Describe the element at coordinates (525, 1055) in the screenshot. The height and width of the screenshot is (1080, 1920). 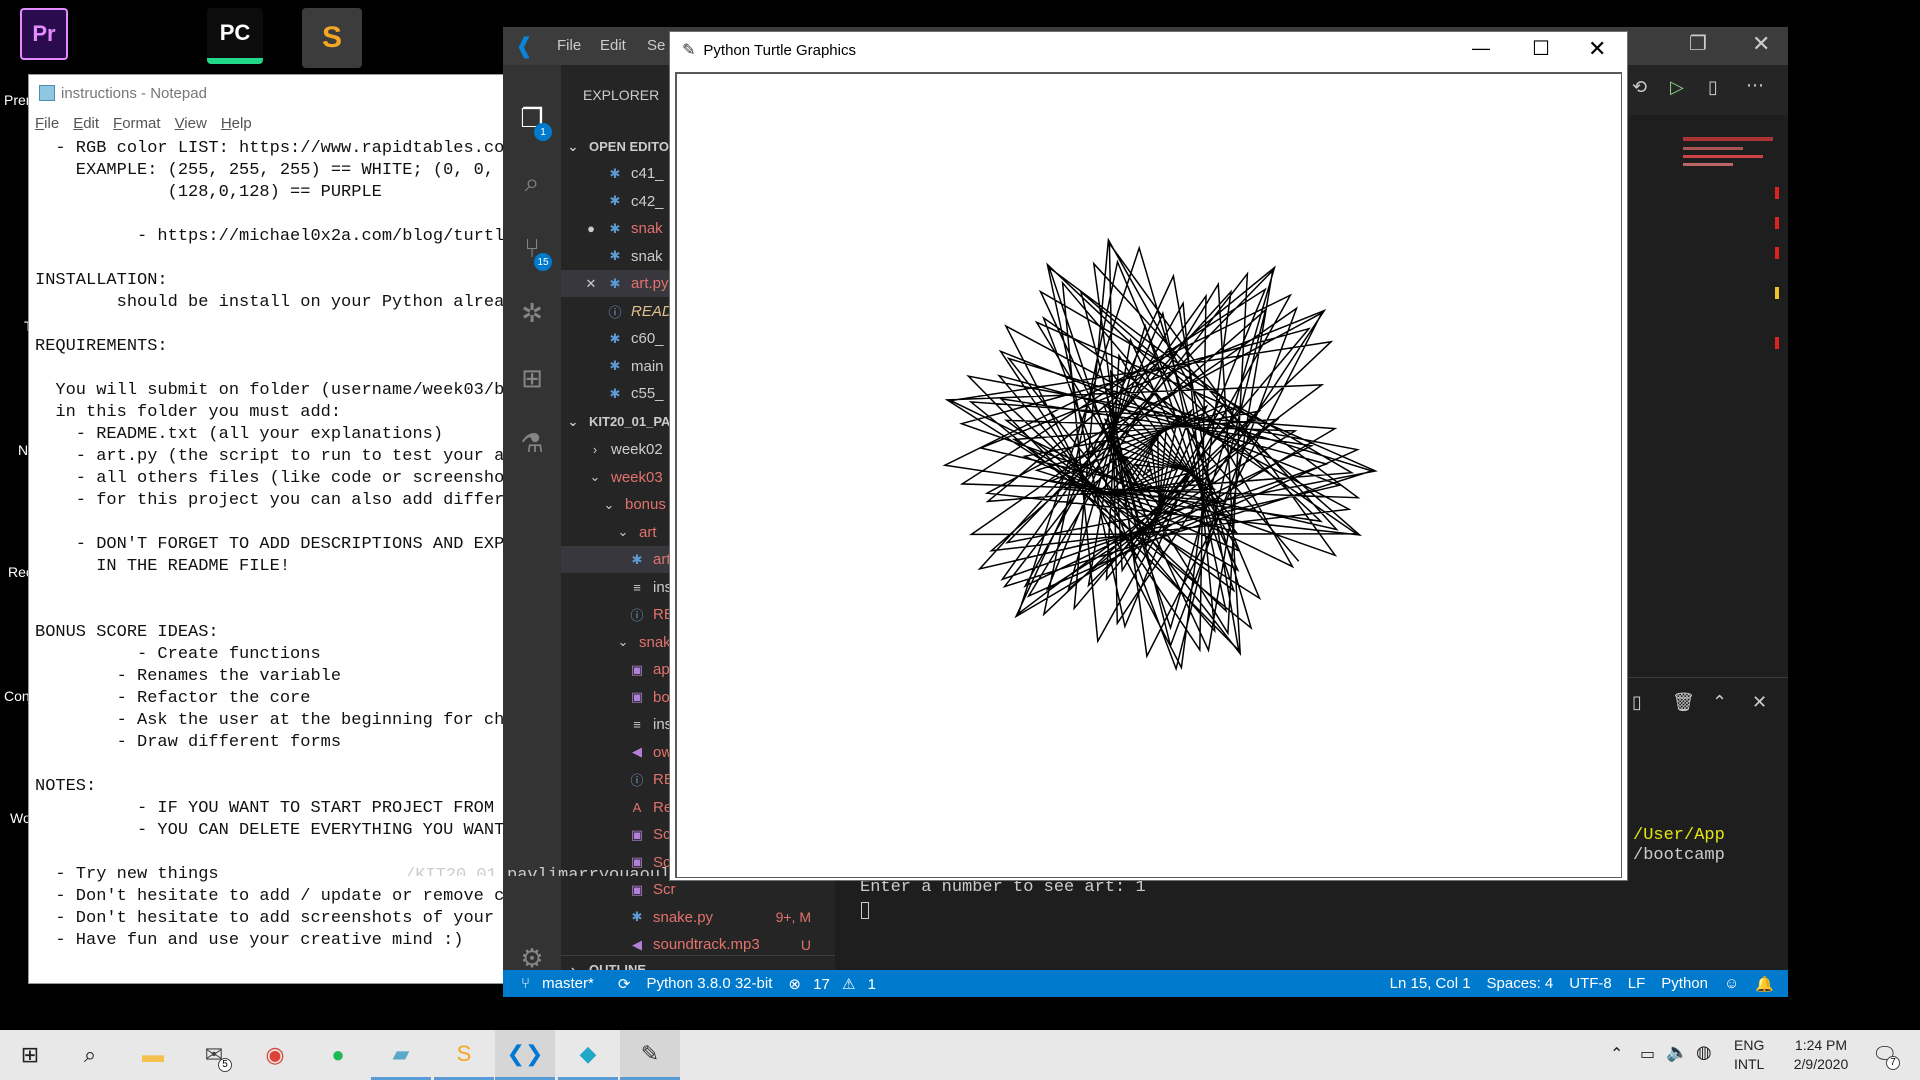
I see `vscode-taskbar-icon: ❮❯` at that location.